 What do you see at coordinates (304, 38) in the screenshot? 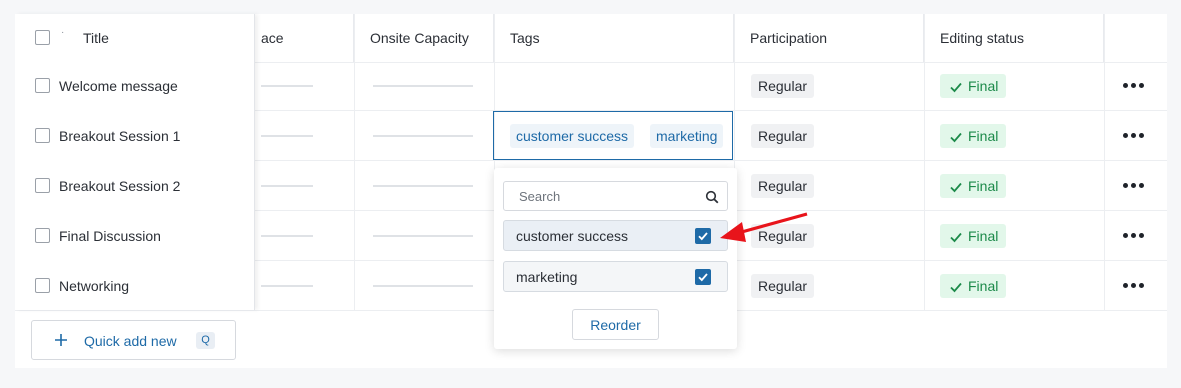
I see `column-header-space: ace` at bounding box center [304, 38].